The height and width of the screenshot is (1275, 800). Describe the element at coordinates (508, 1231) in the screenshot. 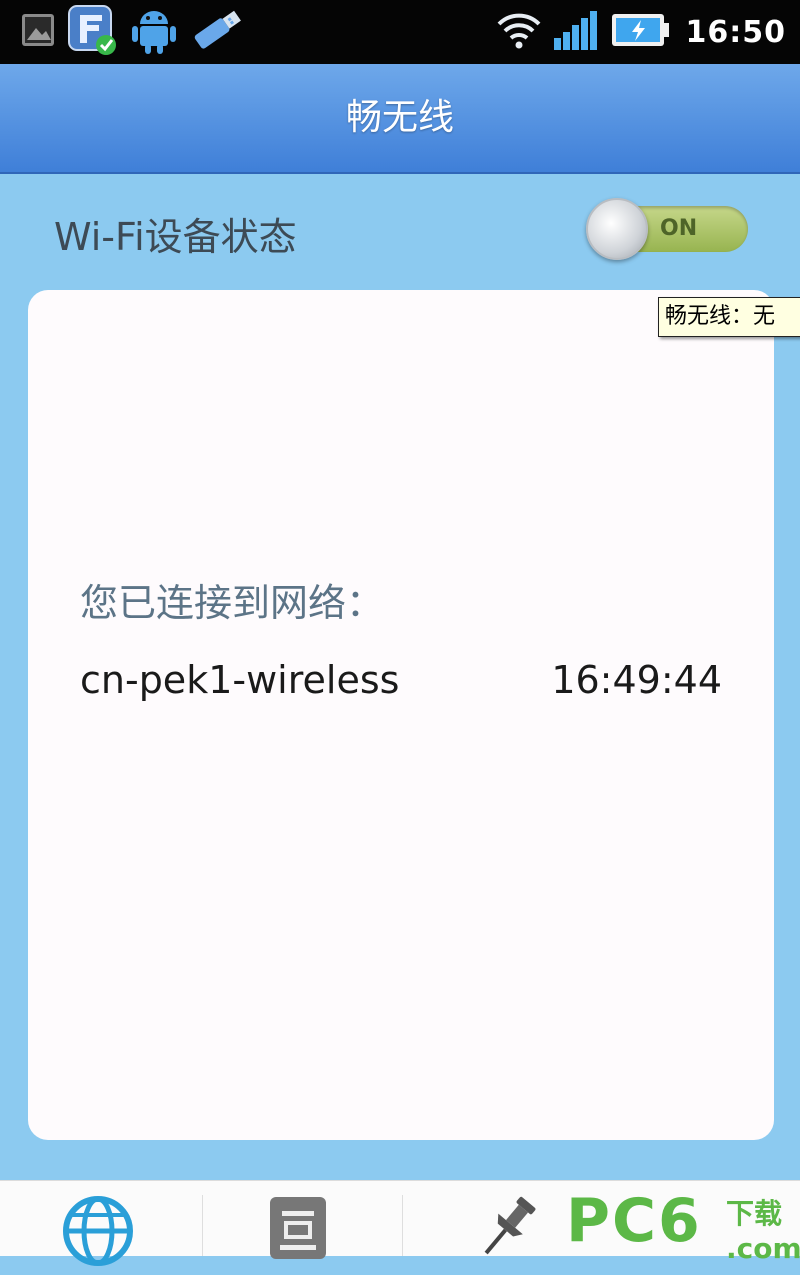

I see `pin-icon` at that location.